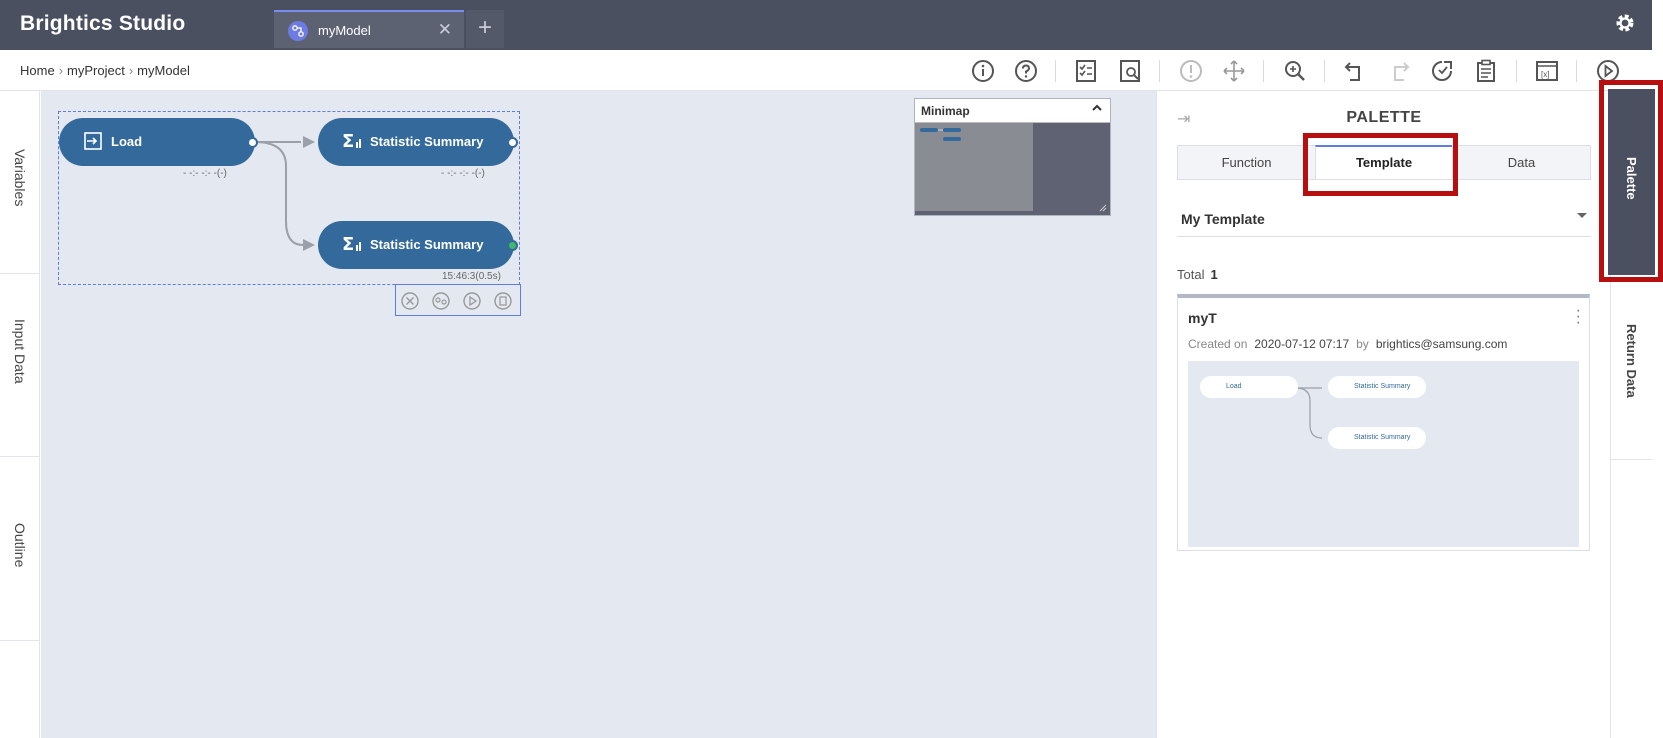  I want to click on tab-outline: Outline, so click(20, 549).